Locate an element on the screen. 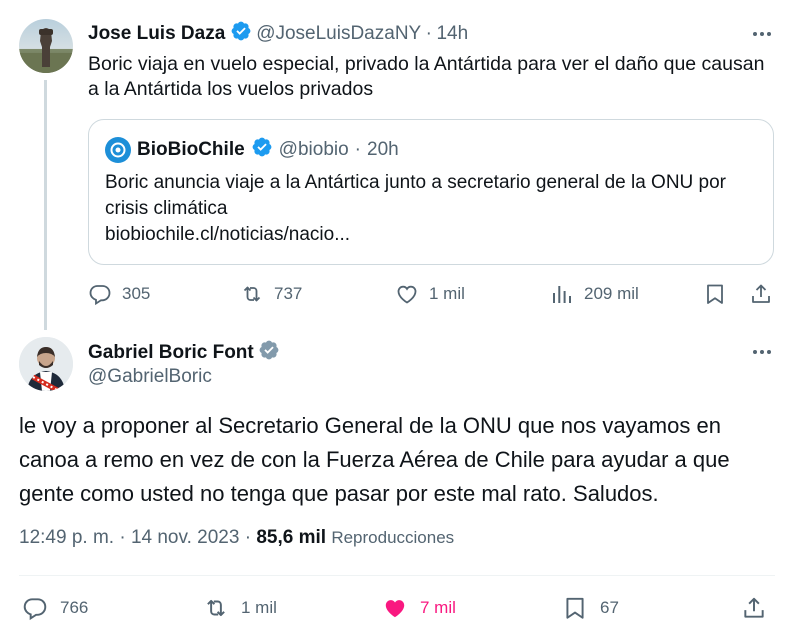 This screenshot has width=800, height=640. bookmark-button: 67 is located at coordinates (590, 608).